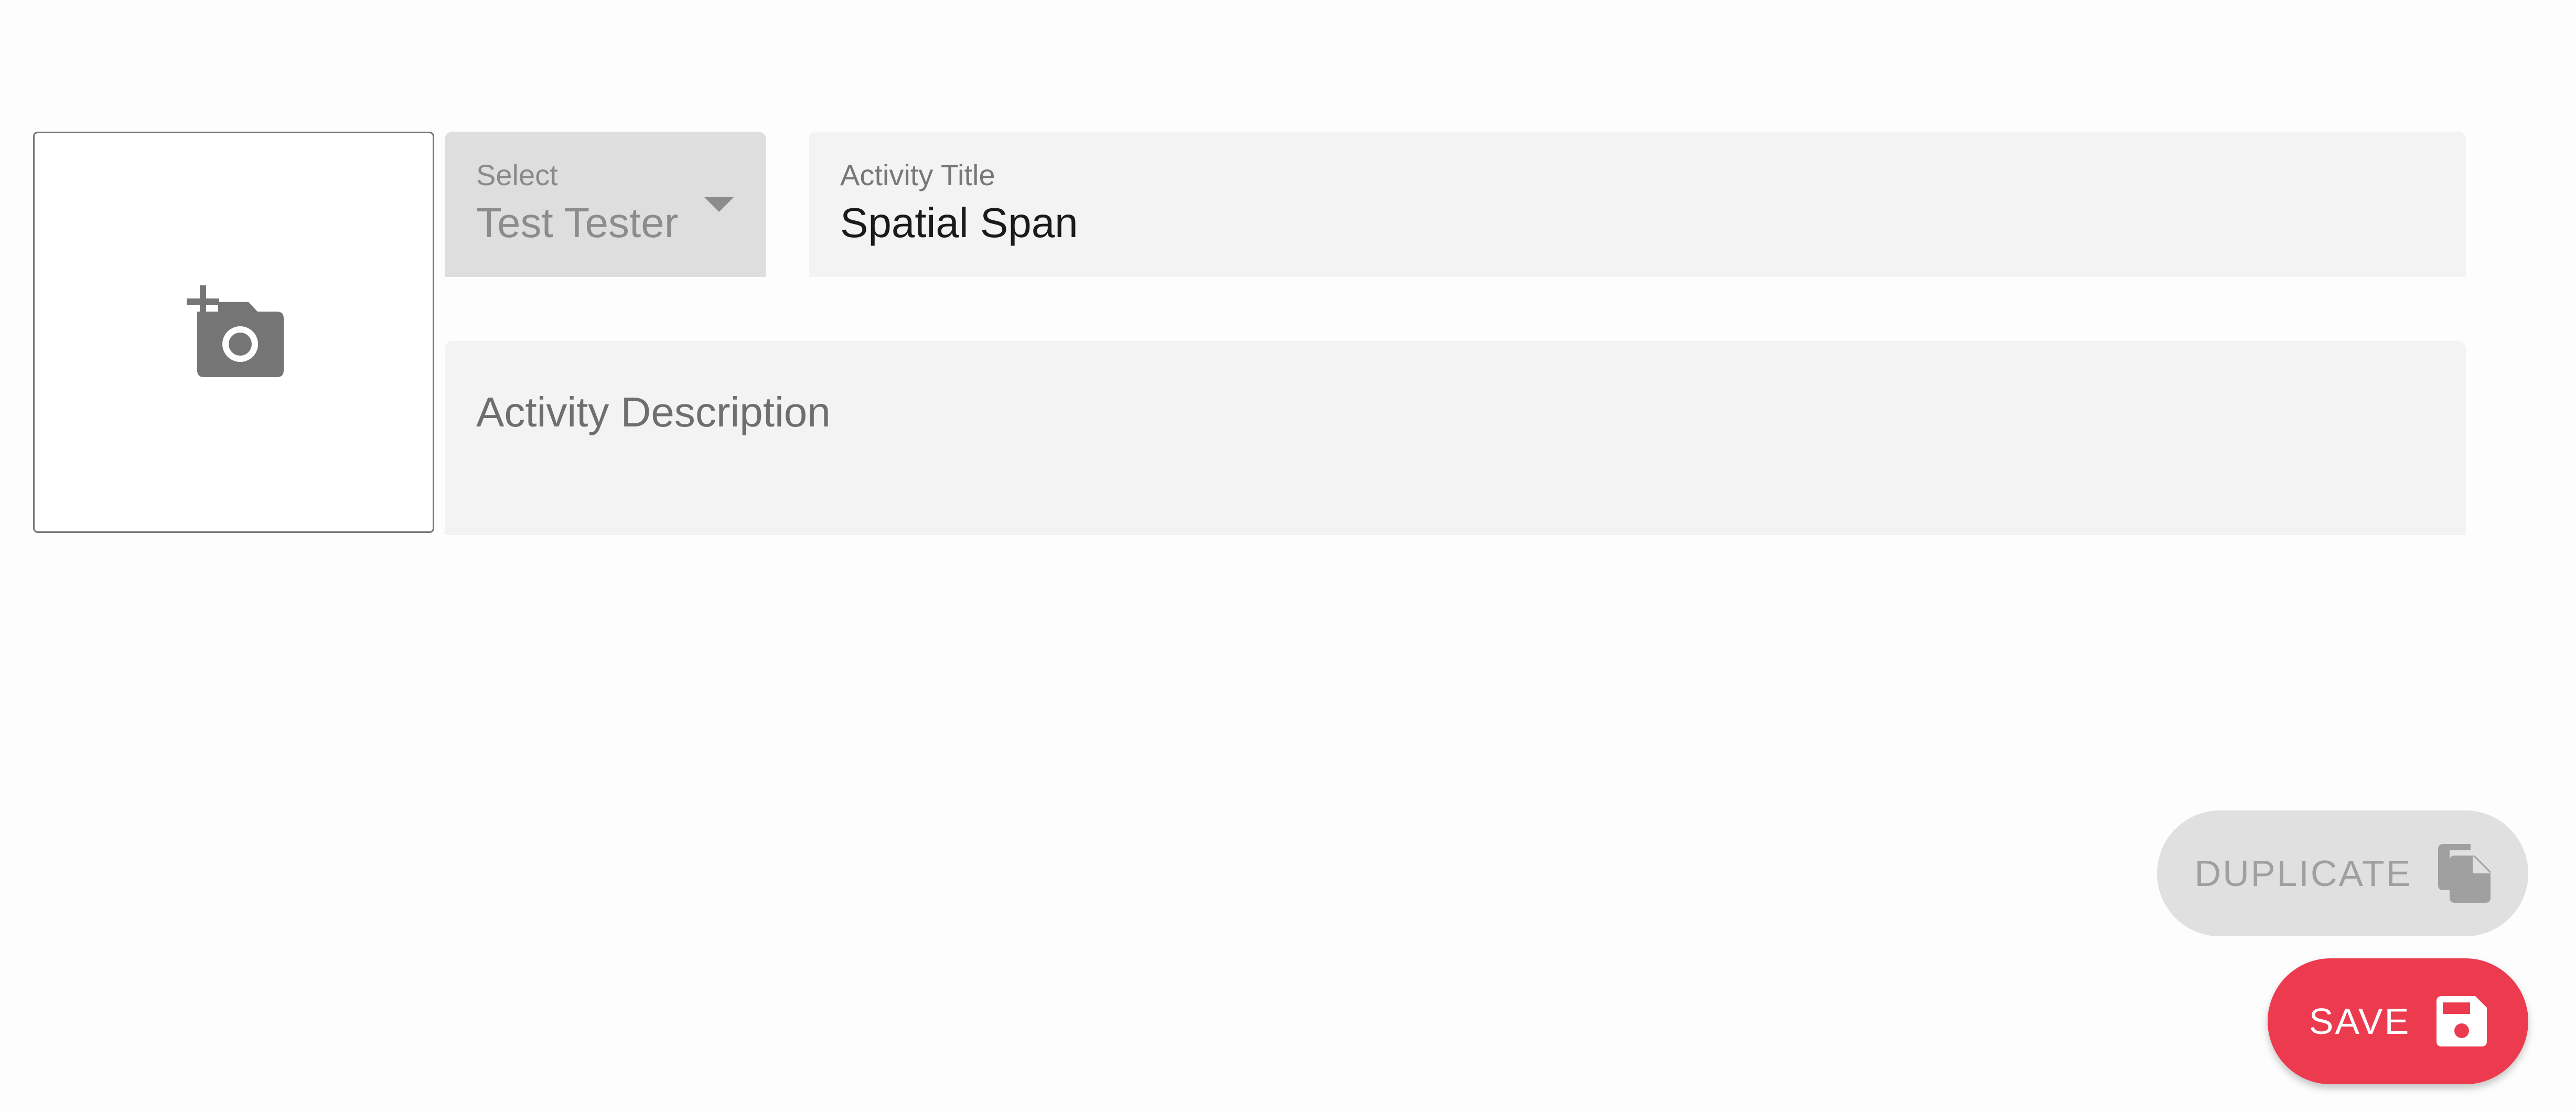 This screenshot has width=2576, height=1111. What do you see at coordinates (959, 223) in the screenshot?
I see `activity-title-value: Spatial Span` at bounding box center [959, 223].